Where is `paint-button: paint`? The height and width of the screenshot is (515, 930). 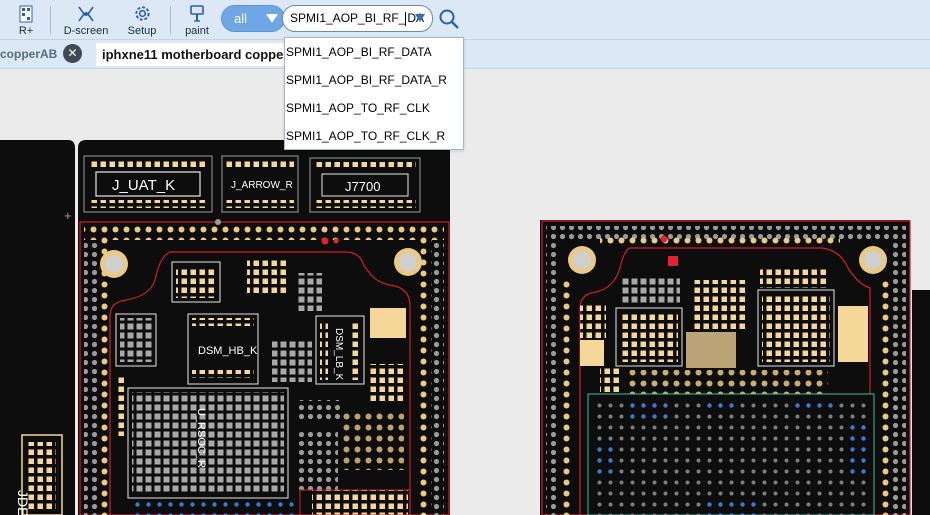 paint-button: paint is located at coordinates (197, 20).